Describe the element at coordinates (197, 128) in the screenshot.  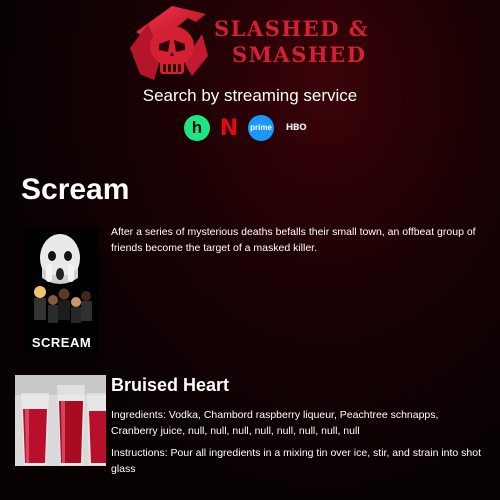
I see `hulu-icon: h` at that location.